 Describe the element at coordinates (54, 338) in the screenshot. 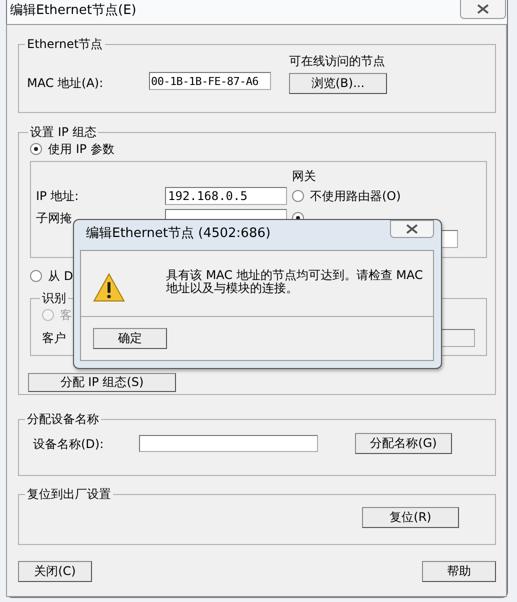

I see `field-label: 客户` at that location.